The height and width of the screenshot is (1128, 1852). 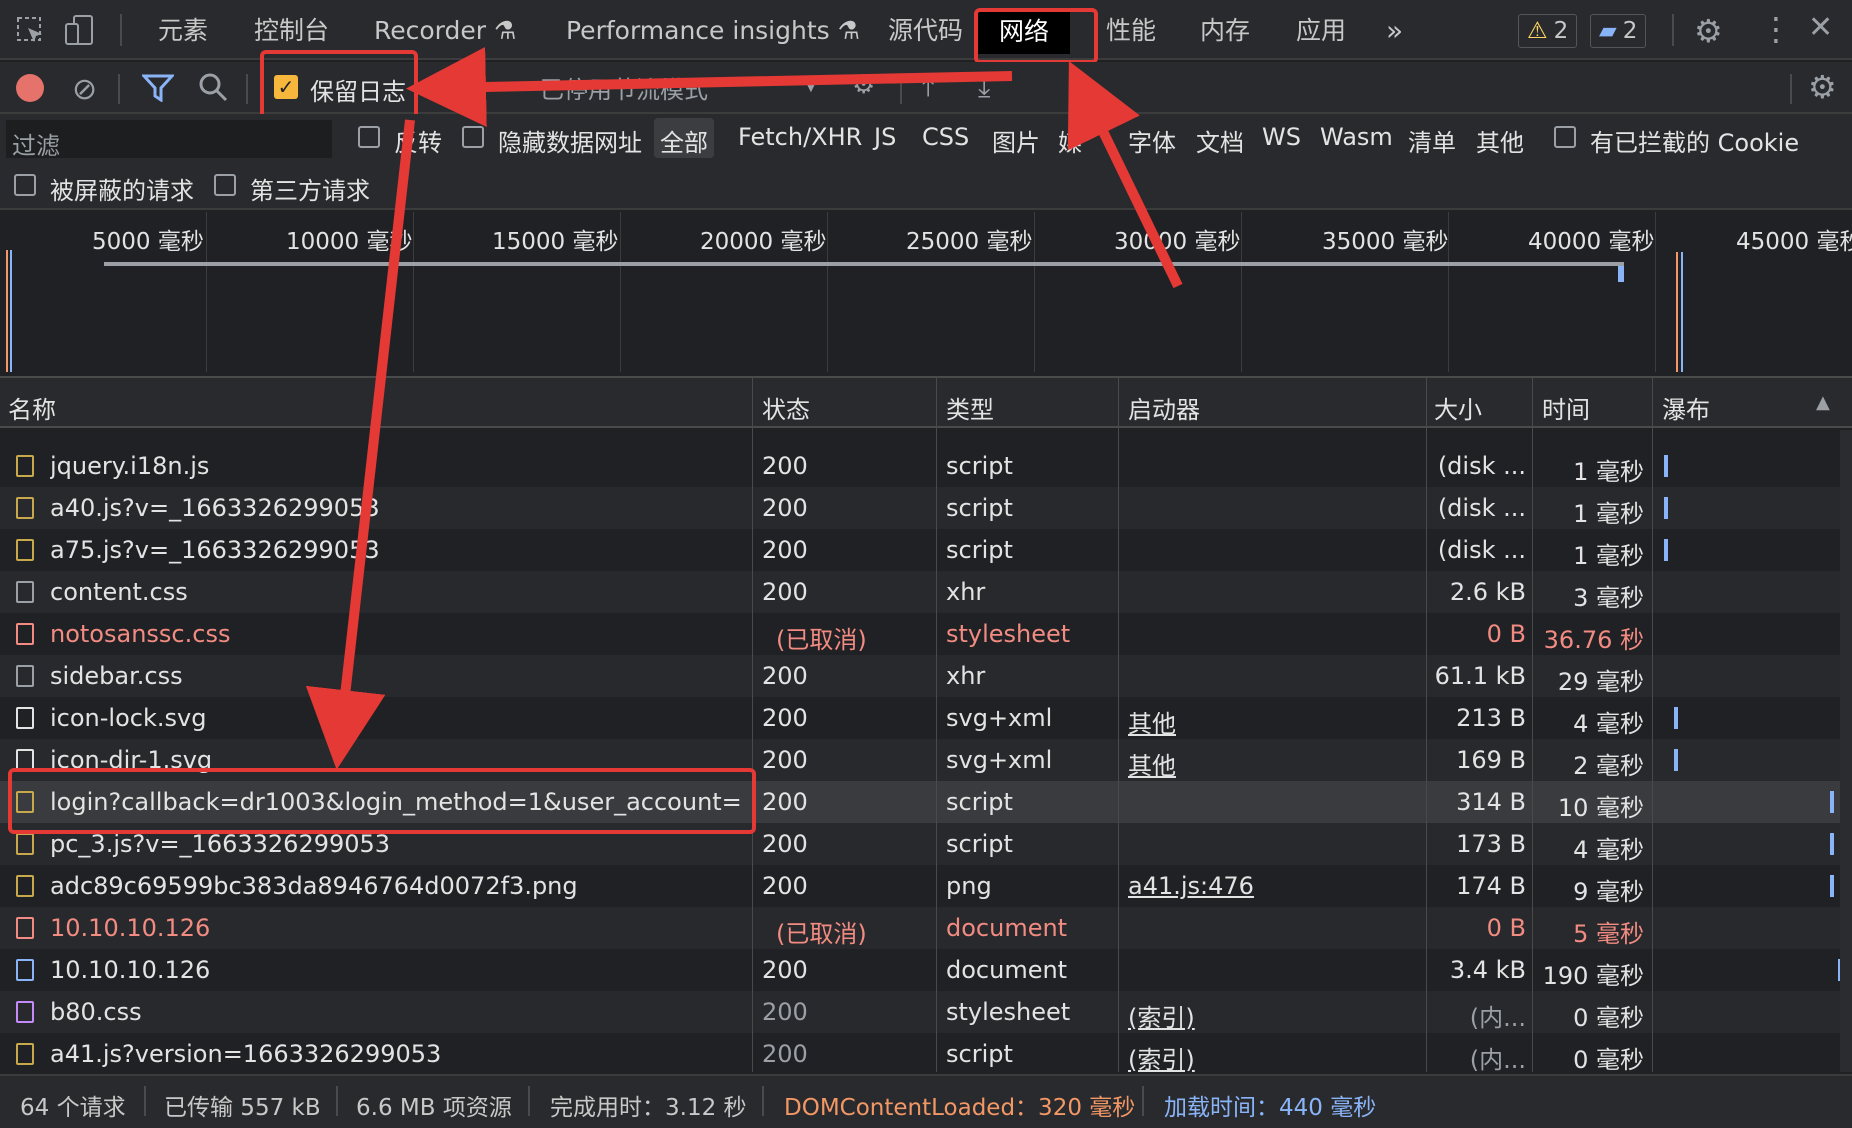 I want to click on transferred-size: 已传输 557 kB, so click(x=242, y=1108).